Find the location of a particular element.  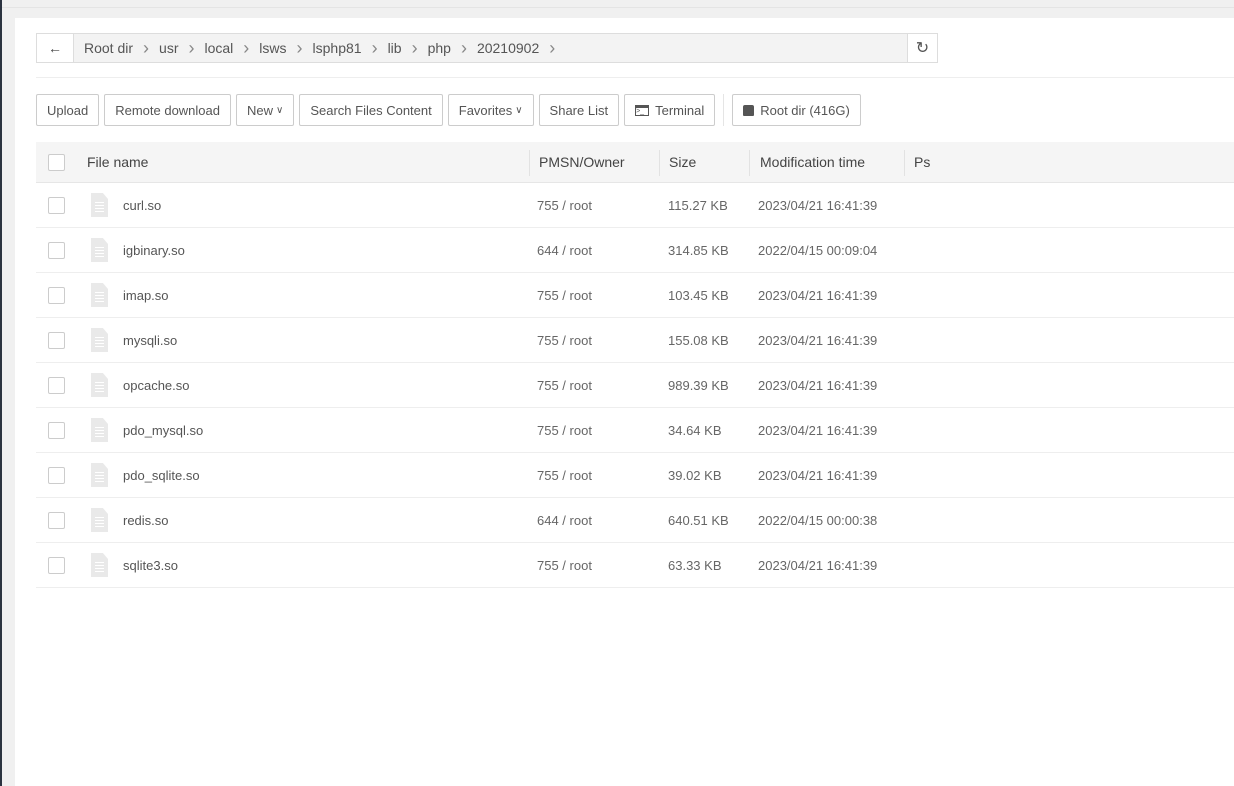

file-size: 115.27 KB is located at coordinates (698, 205).